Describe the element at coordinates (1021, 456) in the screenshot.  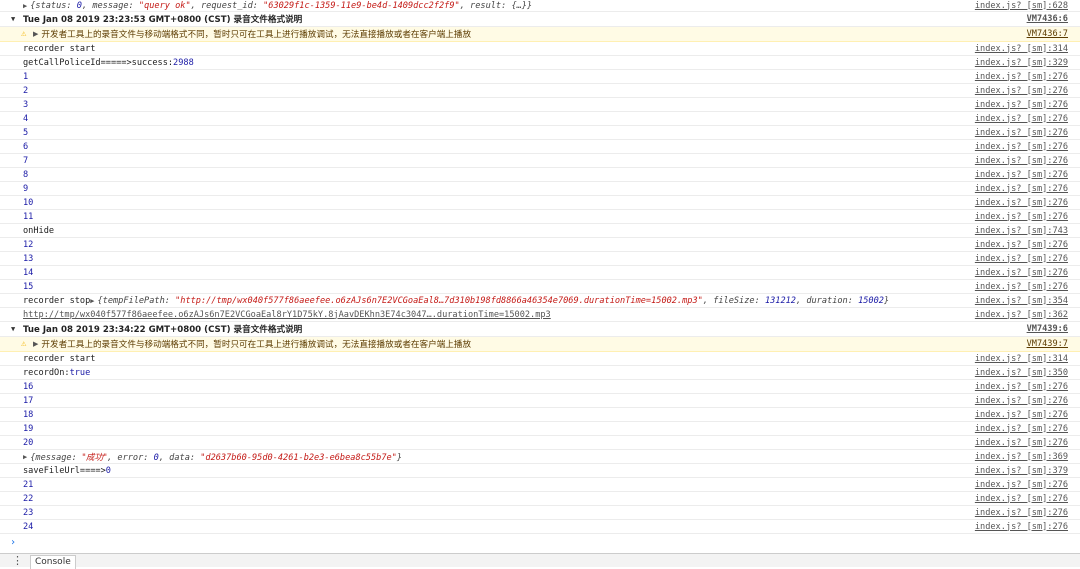
I see `source-link: index.js? [sm]:369` at that location.